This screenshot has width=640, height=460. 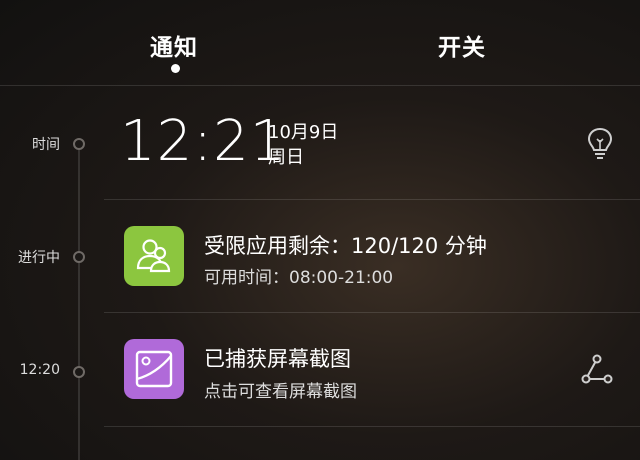 What do you see at coordinates (154, 256) in the screenshot?
I see `users-icon` at bounding box center [154, 256].